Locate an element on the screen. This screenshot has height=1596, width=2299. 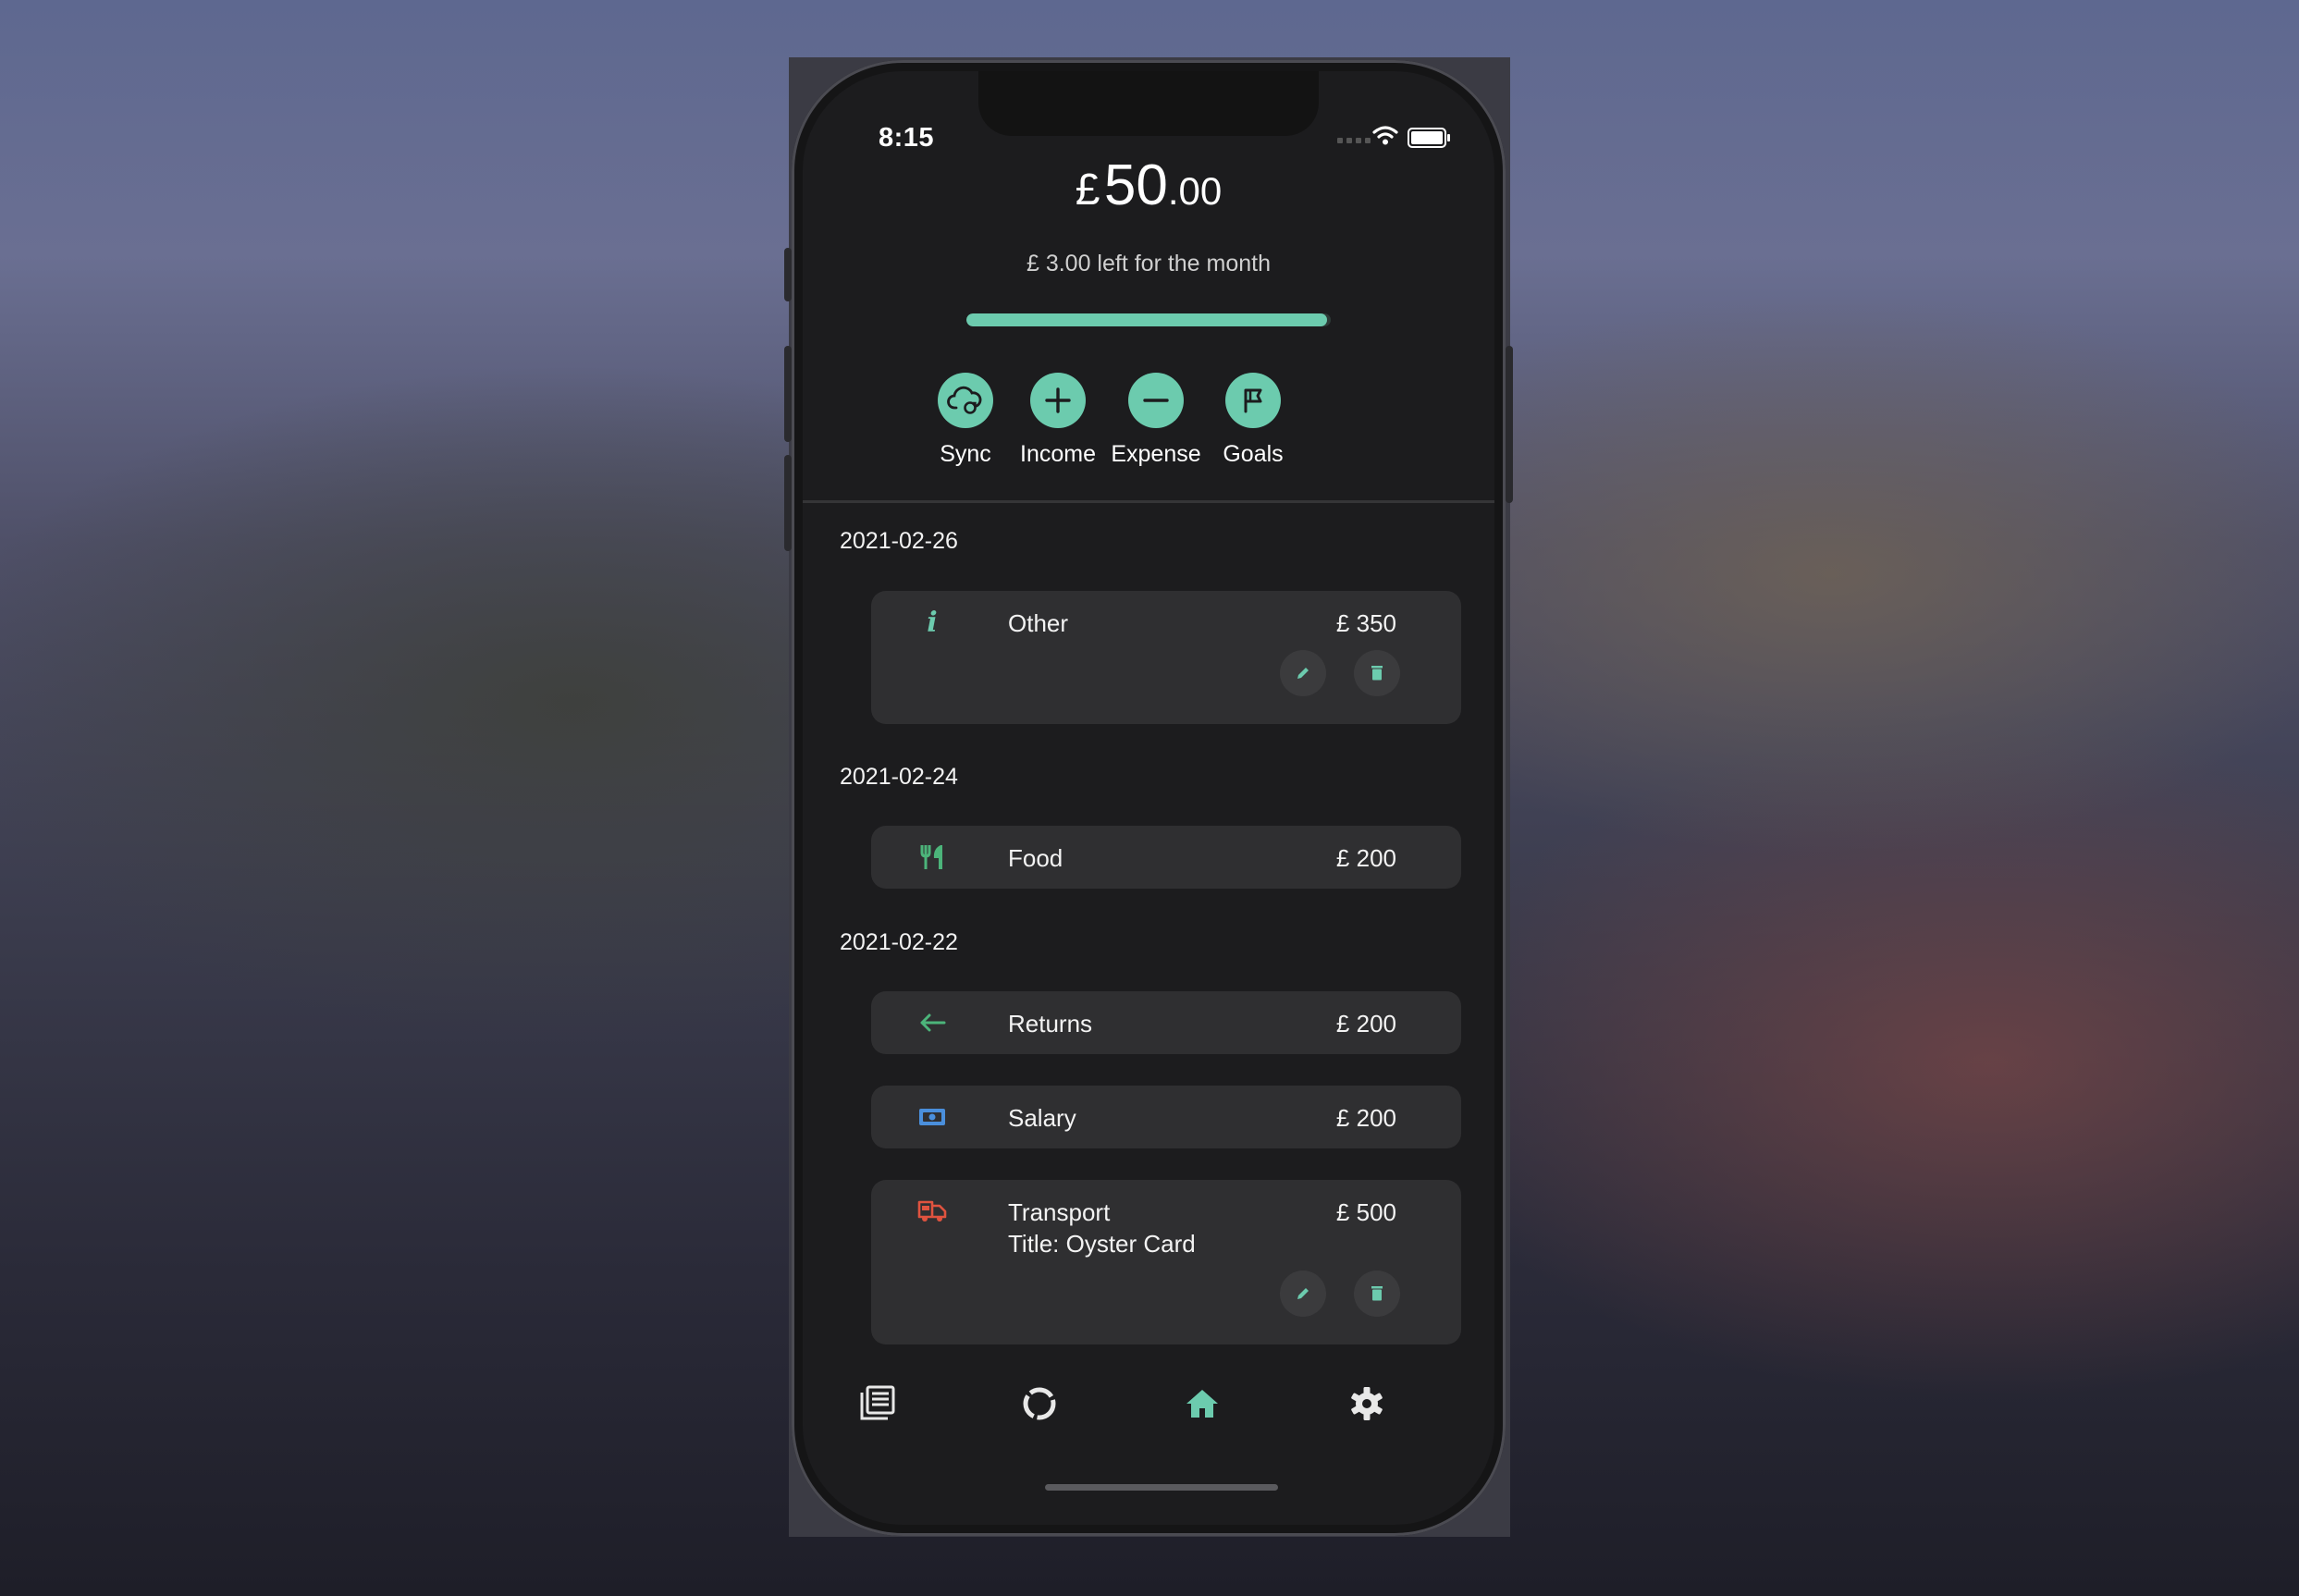
transaction-food: Food £ 200 is located at coordinates (1166, 857).